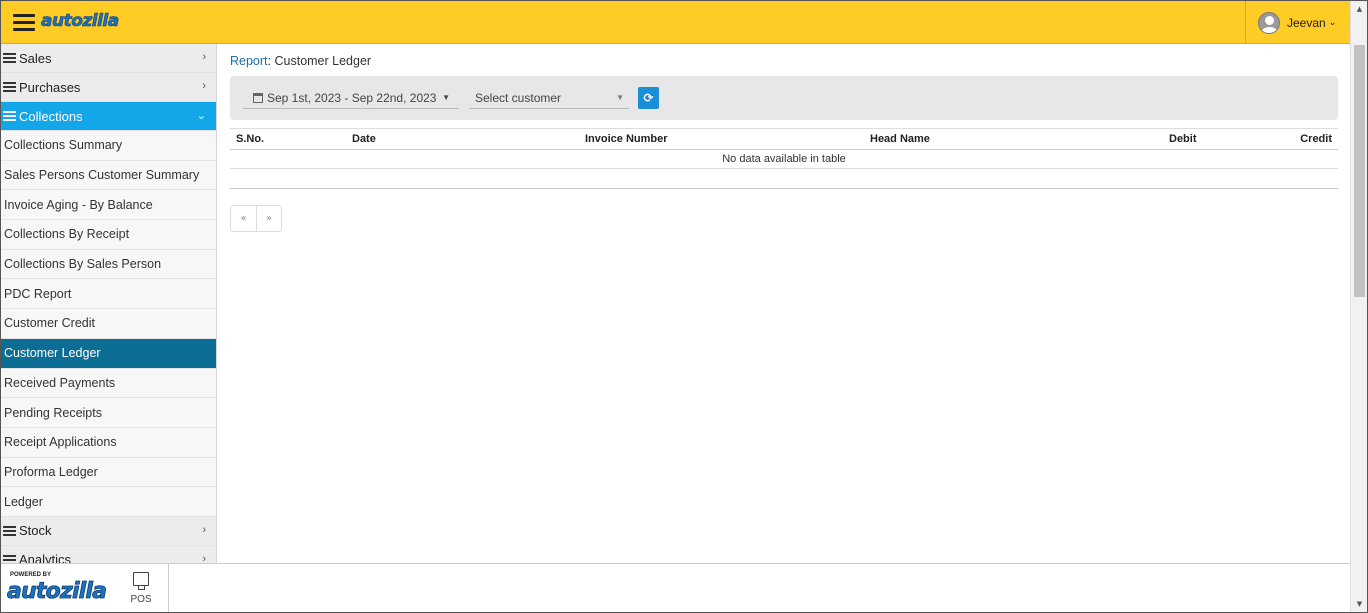 This screenshot has width=1368, height=613. Describe the element at coordinates (1183, 139) in the screenshot. I see `column-header-debit: Debit` at that location.